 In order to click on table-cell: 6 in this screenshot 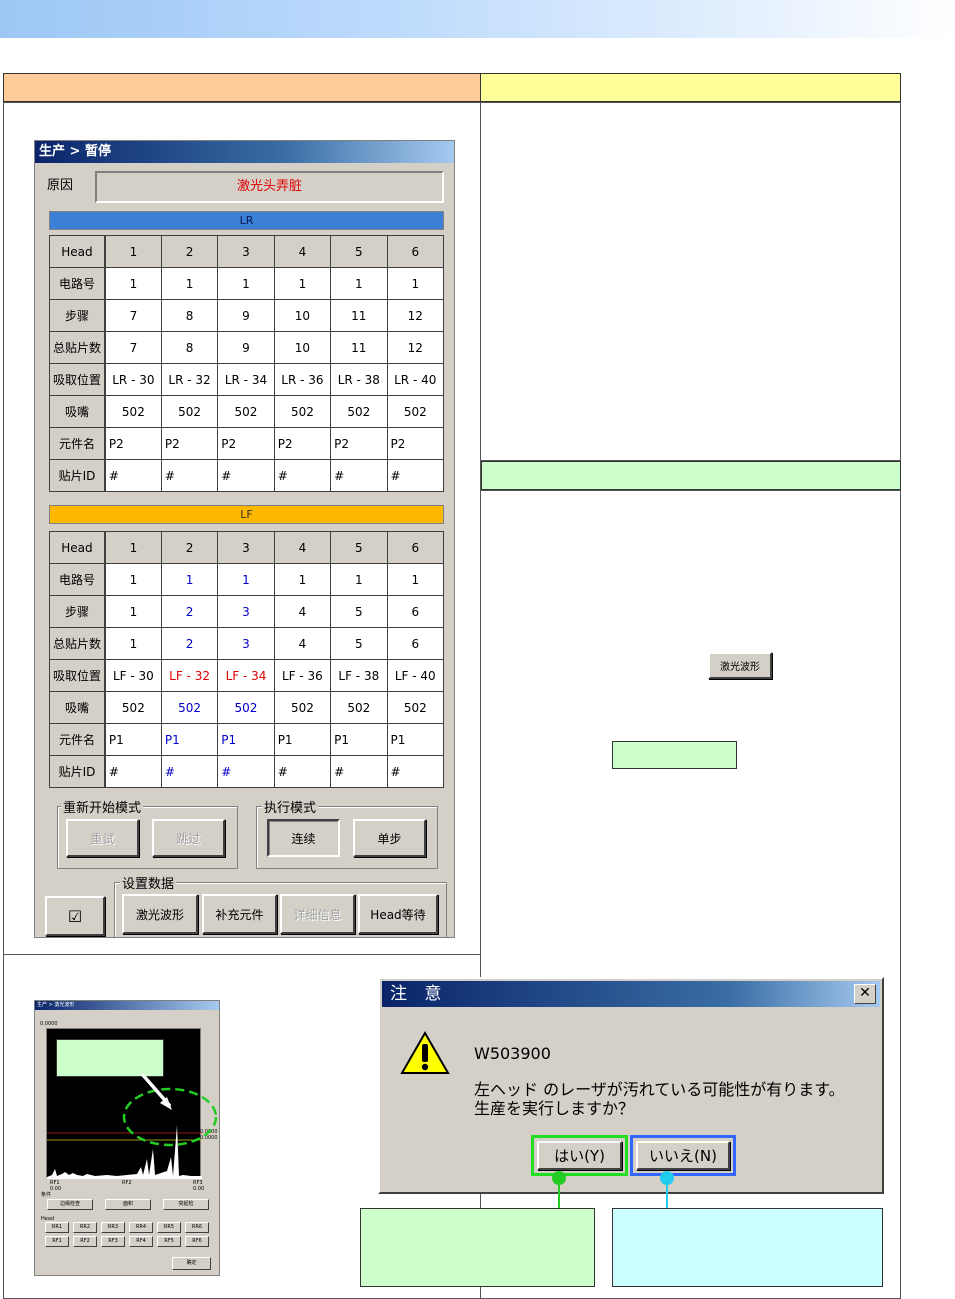, I will do `click(415, 611)`.